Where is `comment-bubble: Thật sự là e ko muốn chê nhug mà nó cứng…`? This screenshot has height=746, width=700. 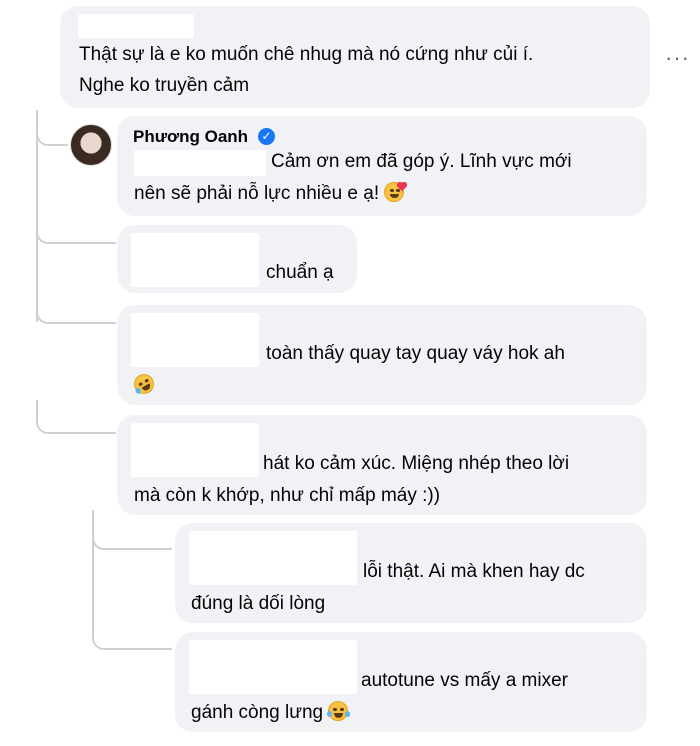 comment-bubble: Thật sự là e ko muốn chê nhug mà nó cứng… is located at coordinates (355, 57).